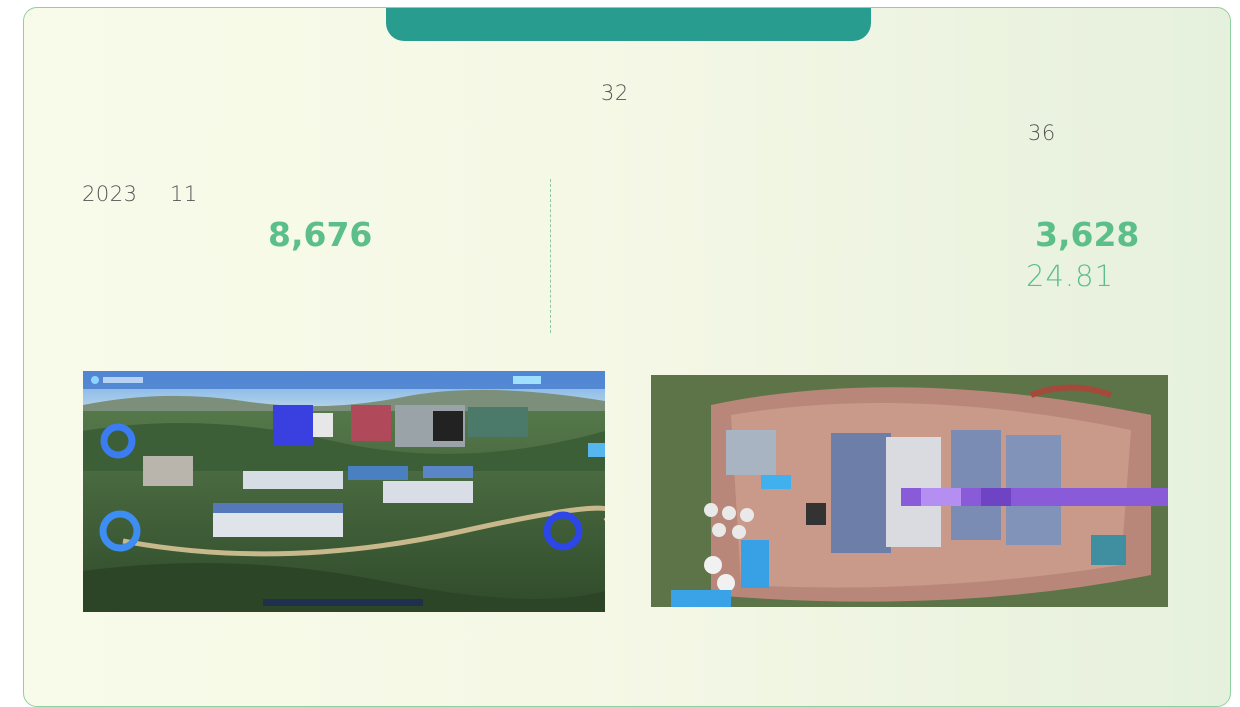 This screenshot has width=1240, height=707. What do you see at coordinates (110, 194) in the screenshot?
I see `year-label: 2023` at bounding box center [110, 194].